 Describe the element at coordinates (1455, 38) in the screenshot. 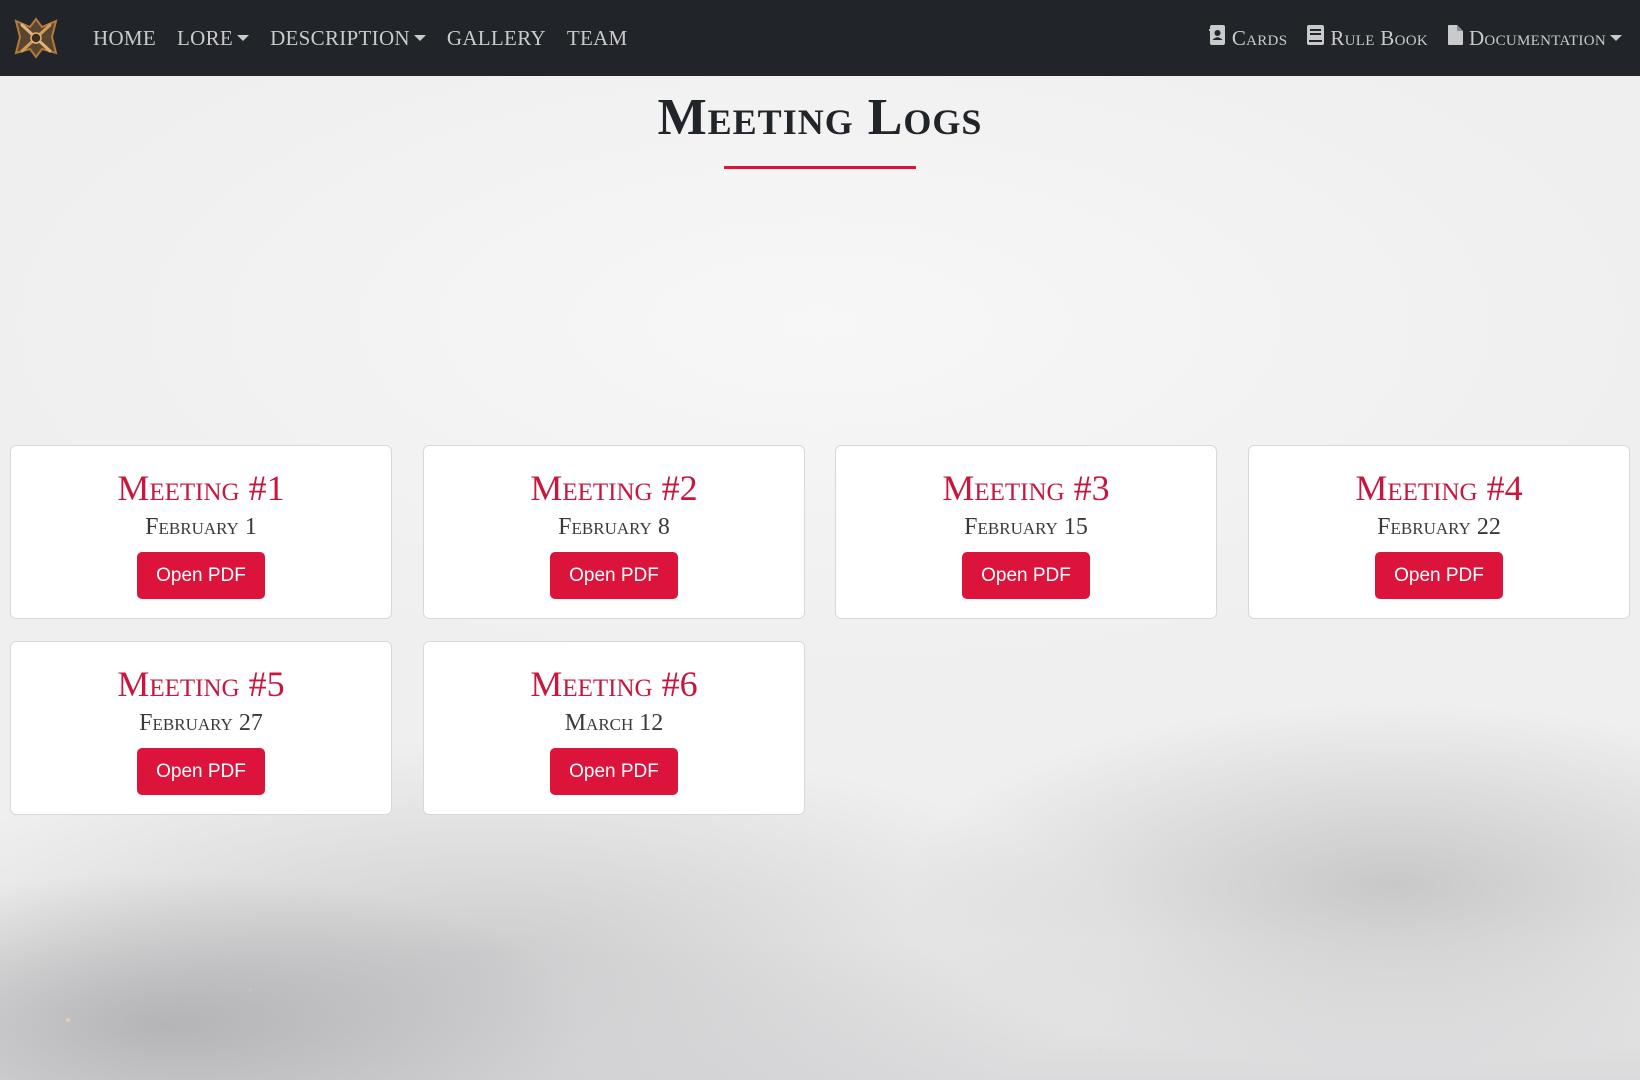

I see `file-icon` at that location.